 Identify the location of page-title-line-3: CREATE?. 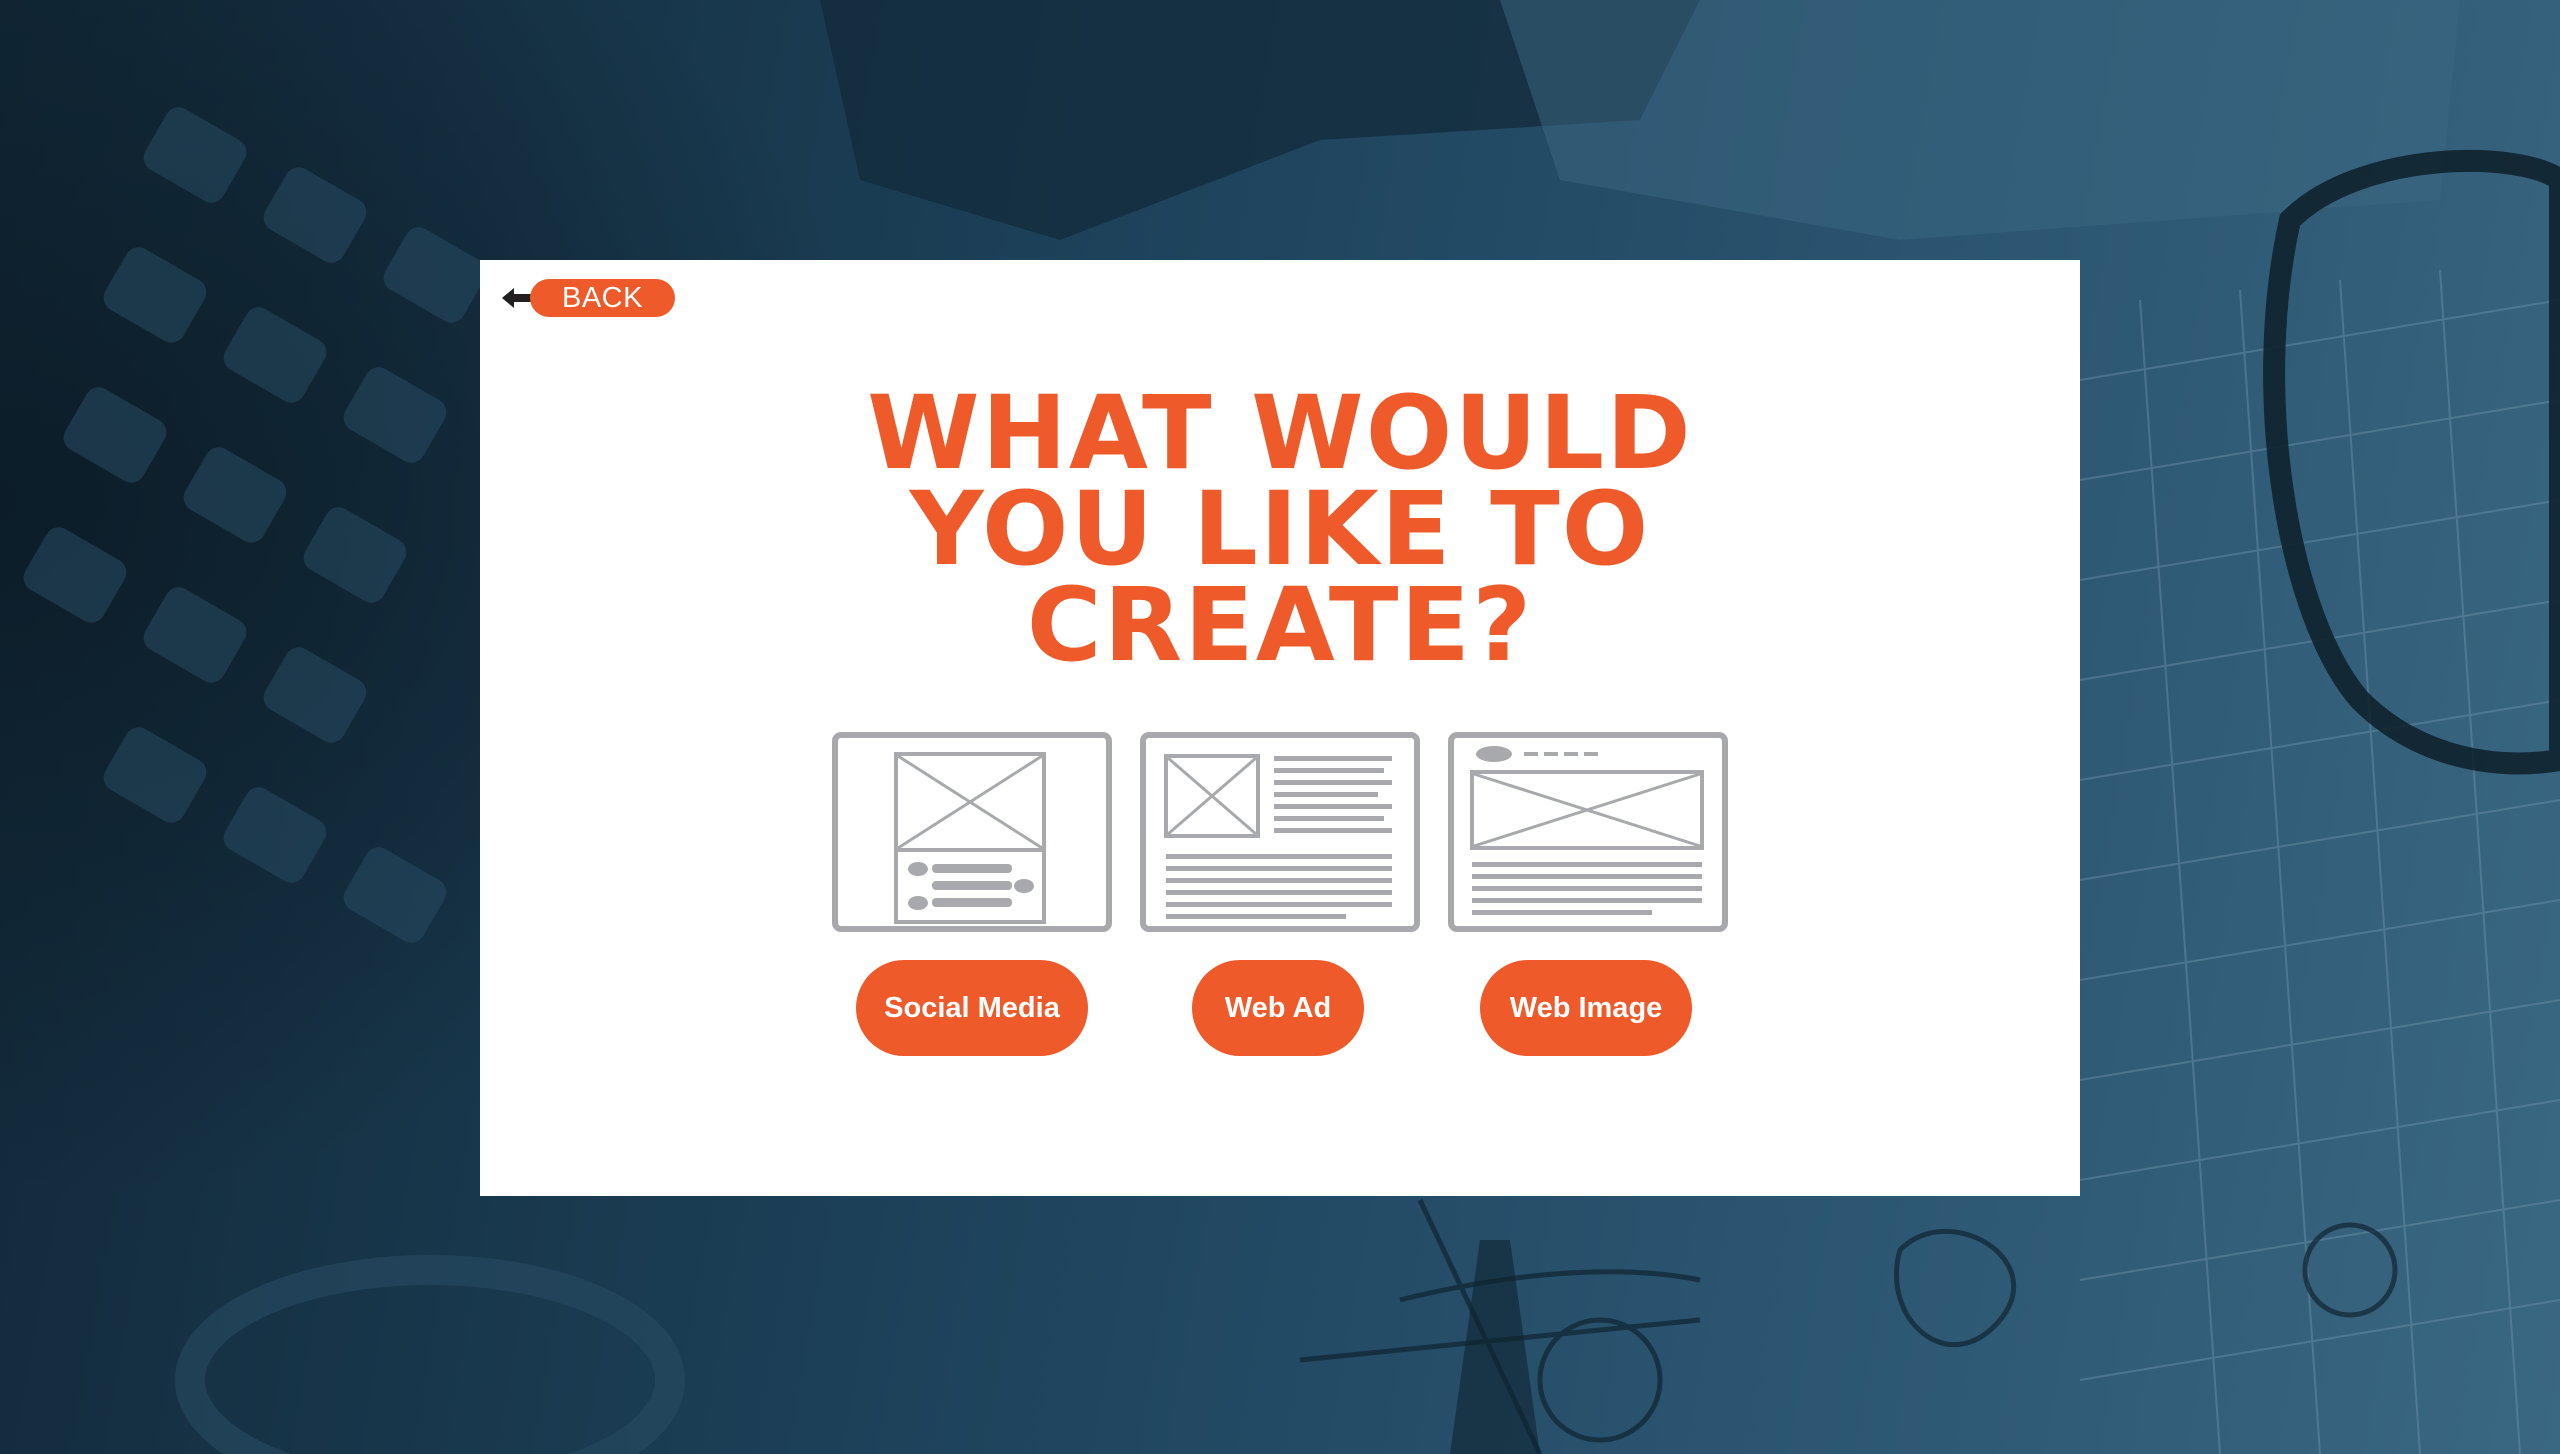
(1280, 625).